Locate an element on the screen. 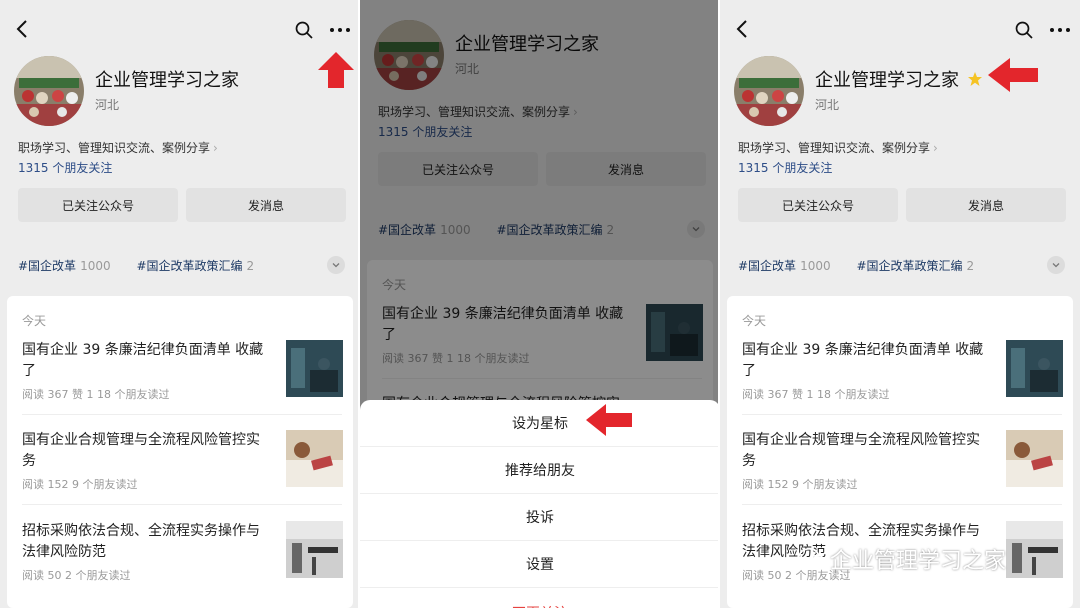 This screenshot has width=1080, height=608. arrow-up-icon is located at coordinates (336, 70).